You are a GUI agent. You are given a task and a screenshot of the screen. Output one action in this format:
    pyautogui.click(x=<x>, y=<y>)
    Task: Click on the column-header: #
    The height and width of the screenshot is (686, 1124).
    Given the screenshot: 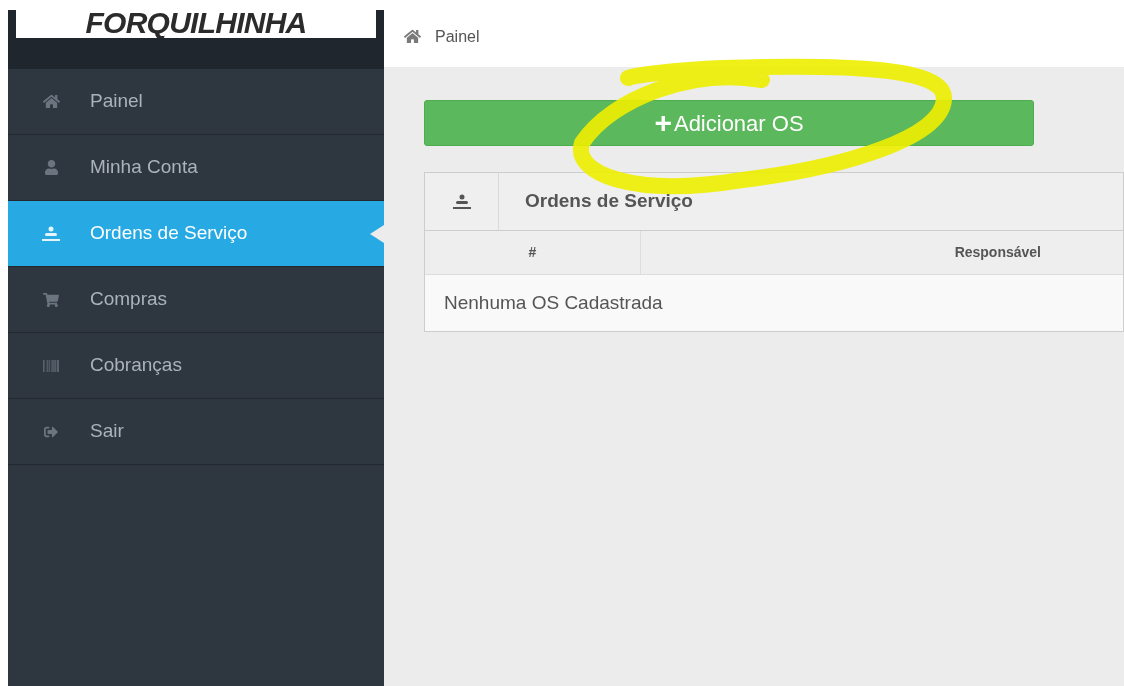 What is the action you would take?
    pyautogui.click(x=533, y=252)
    